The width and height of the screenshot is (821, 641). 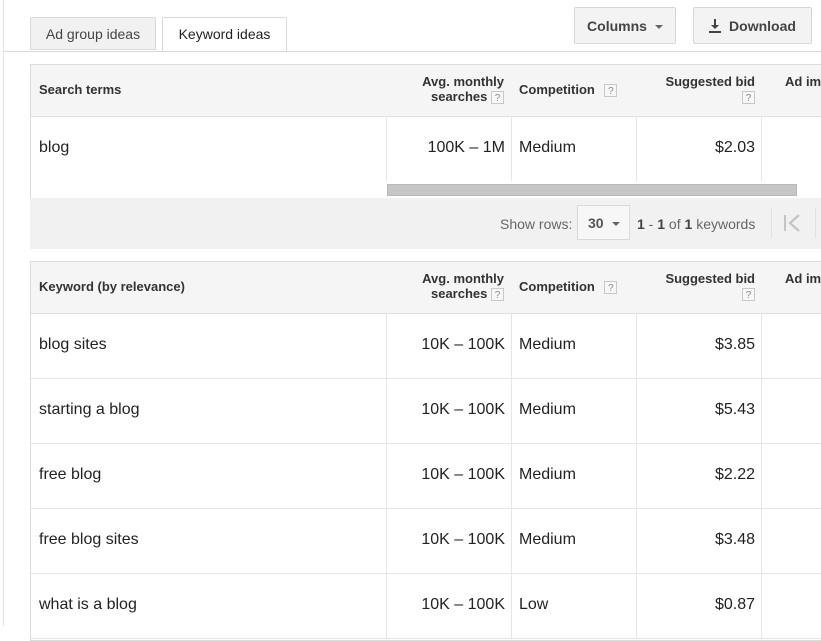 What do you see at coordinates (88, 604) in the screenshot?
I see `cell-keyword: what is a blog` at bounding box center [88, 604].